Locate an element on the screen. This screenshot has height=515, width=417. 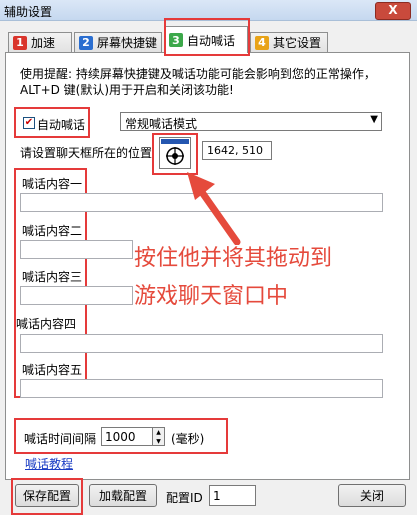
tab-label: 加速 is located at coordinates (43, 43).